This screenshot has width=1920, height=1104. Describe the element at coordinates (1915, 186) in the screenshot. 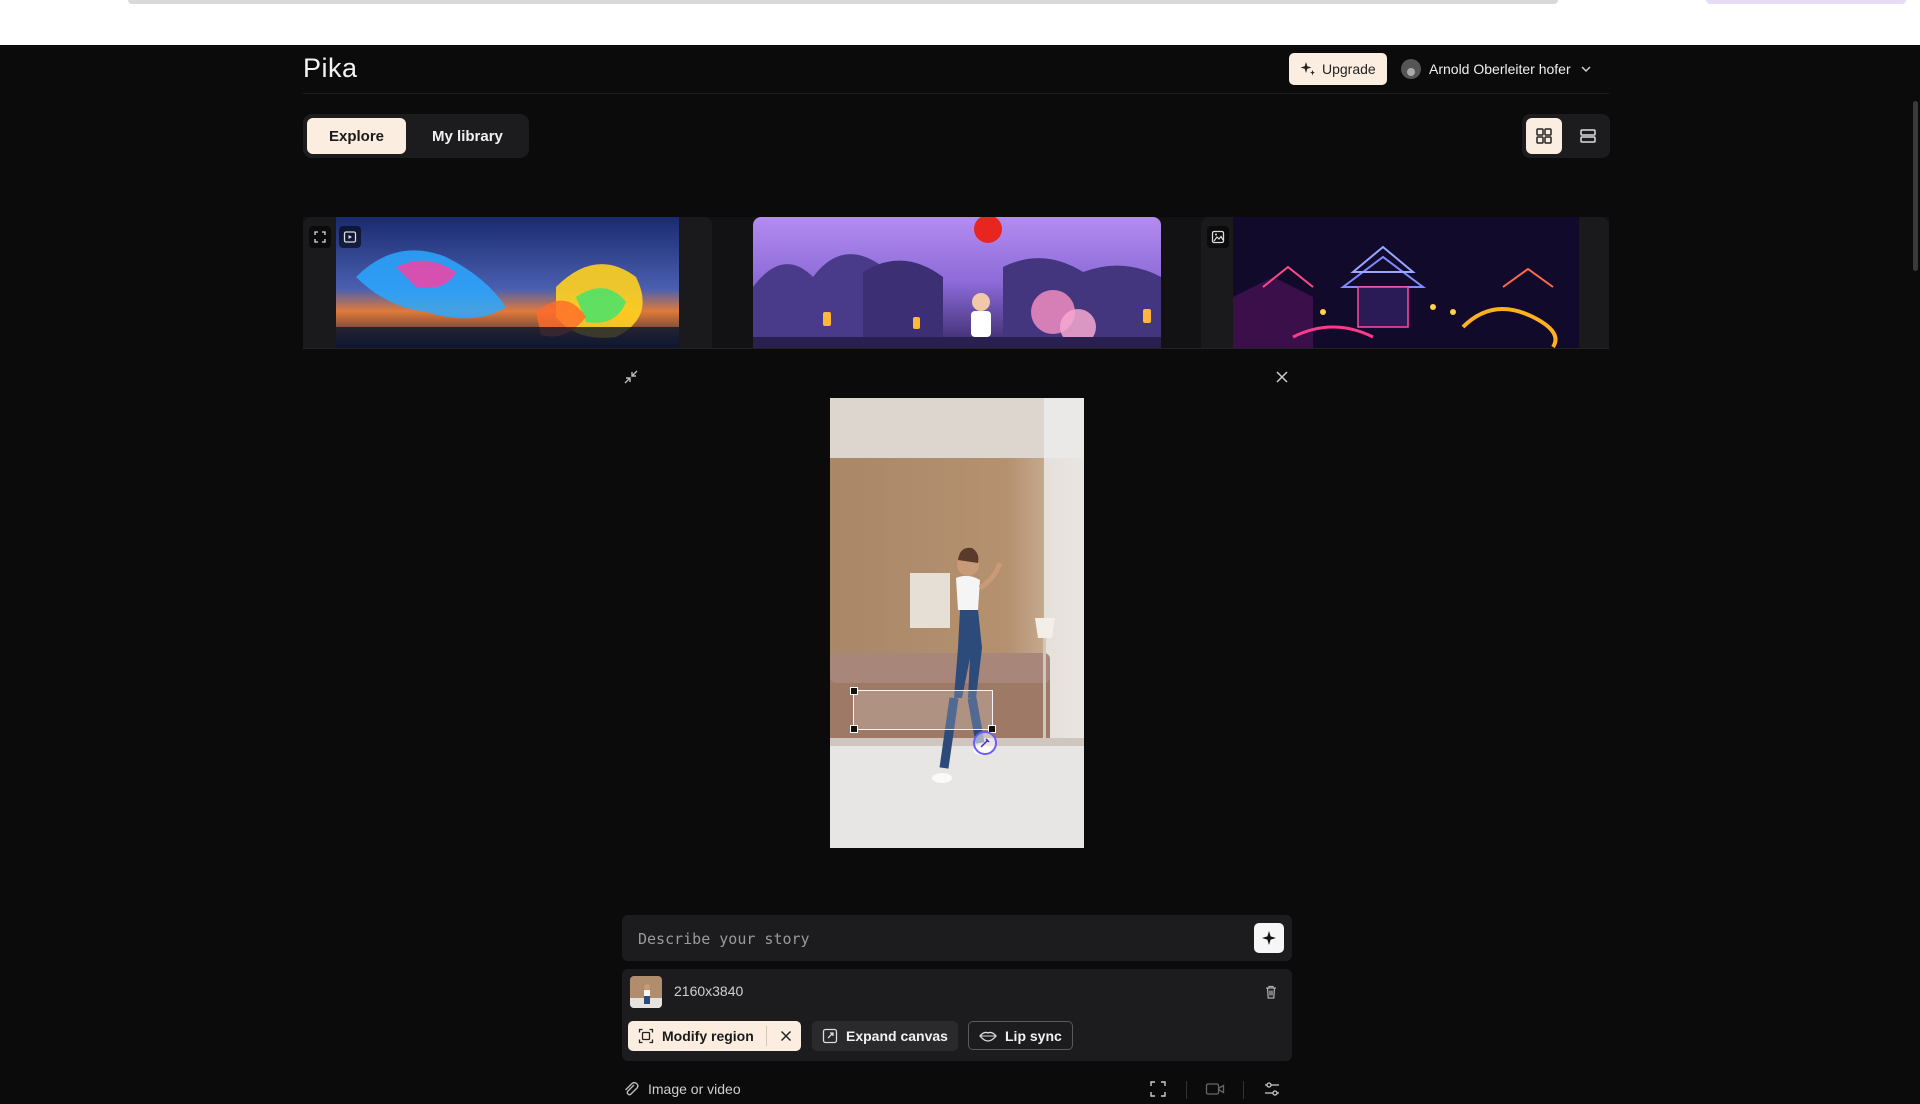

I see `scrollbar` at that location.